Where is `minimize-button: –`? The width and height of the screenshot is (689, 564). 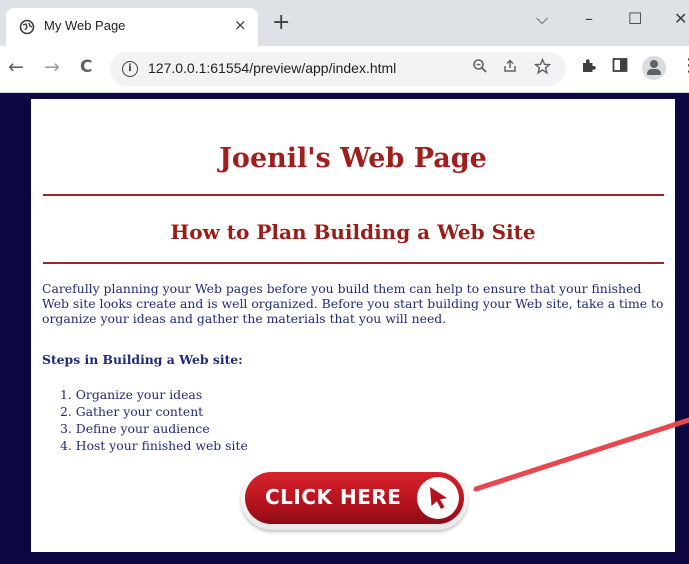
minimize-button: – is located at coordinates (589, 18).